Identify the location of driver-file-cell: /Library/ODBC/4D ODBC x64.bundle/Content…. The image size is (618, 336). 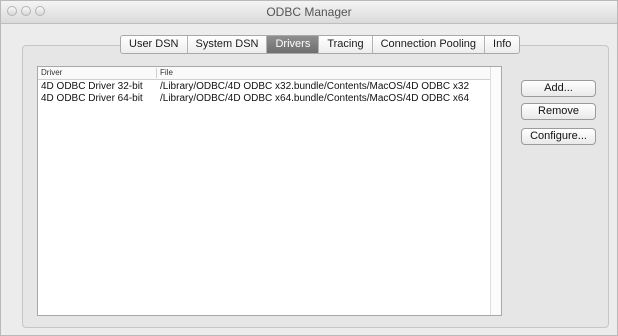
(315, 98).